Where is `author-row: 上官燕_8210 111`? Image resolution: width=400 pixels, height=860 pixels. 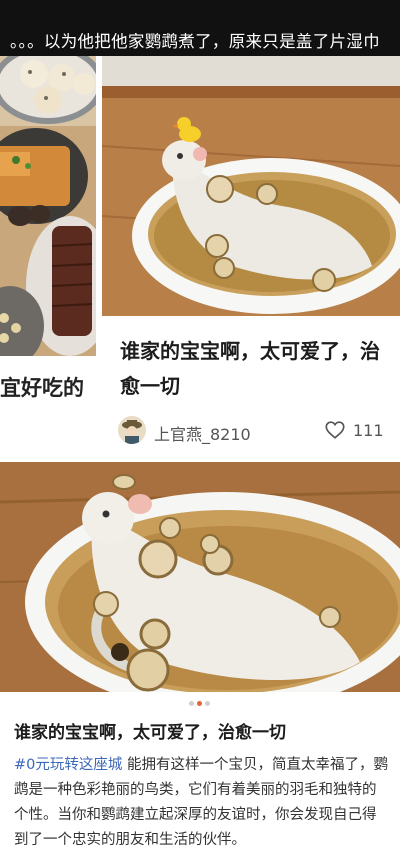
author-row: 上官燕_8210 111 is located at coordinates (252, 431).